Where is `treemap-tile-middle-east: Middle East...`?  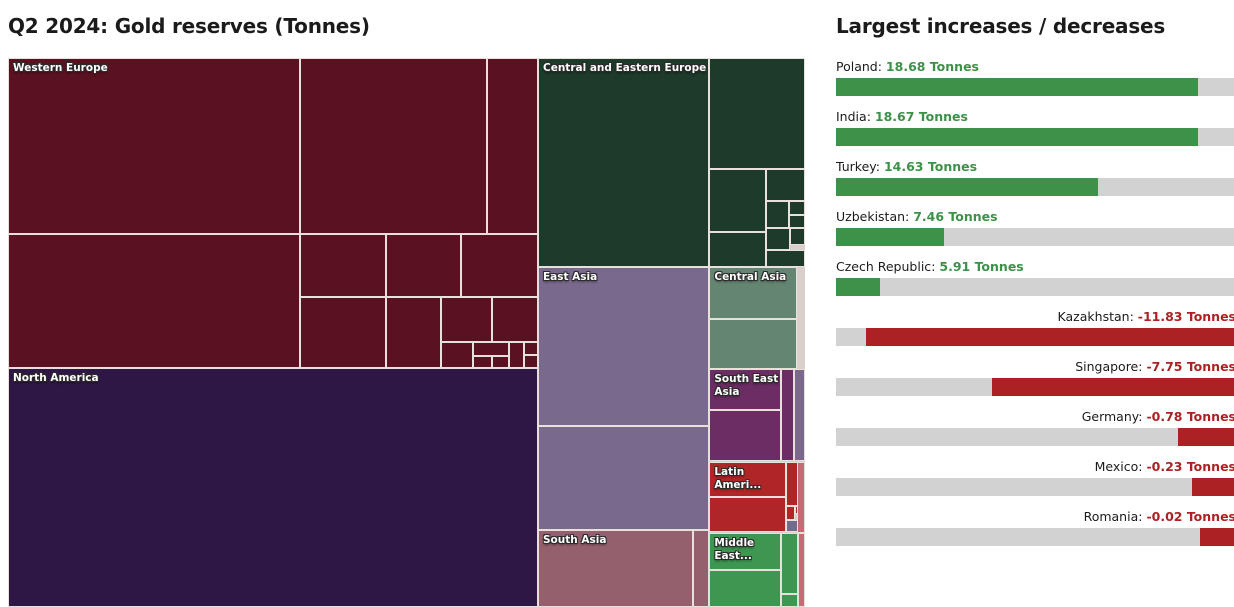 treemap-tile-middle-east: Middle East... is located at coordinates (745, 551).